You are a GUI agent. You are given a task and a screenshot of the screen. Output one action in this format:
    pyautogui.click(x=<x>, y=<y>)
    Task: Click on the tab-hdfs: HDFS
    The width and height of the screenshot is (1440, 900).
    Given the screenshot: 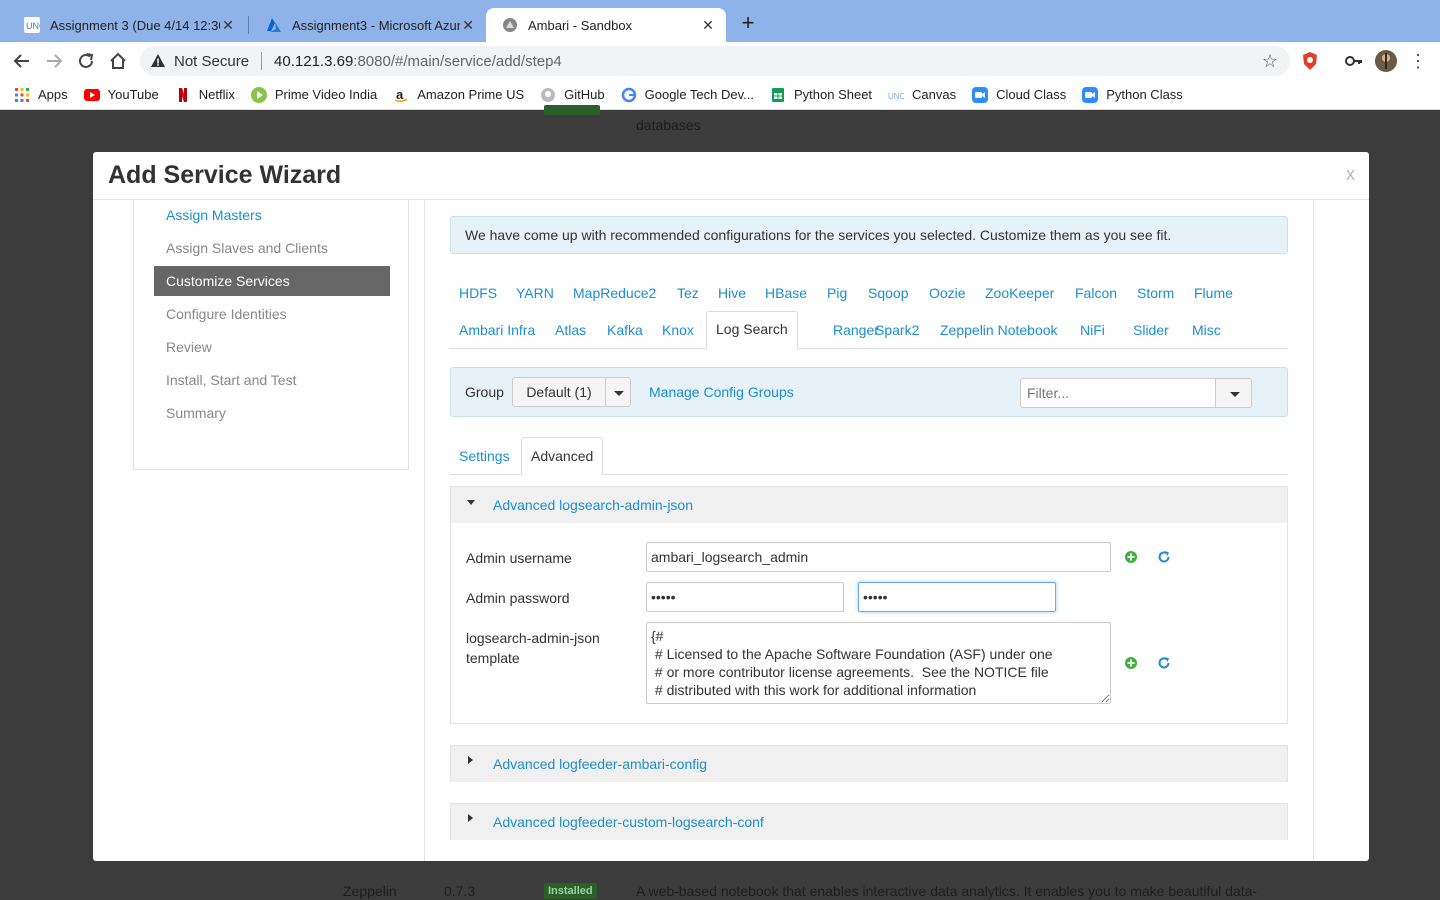 What is the action you would take?
    pyautogui.click(x=478, y=293)
    